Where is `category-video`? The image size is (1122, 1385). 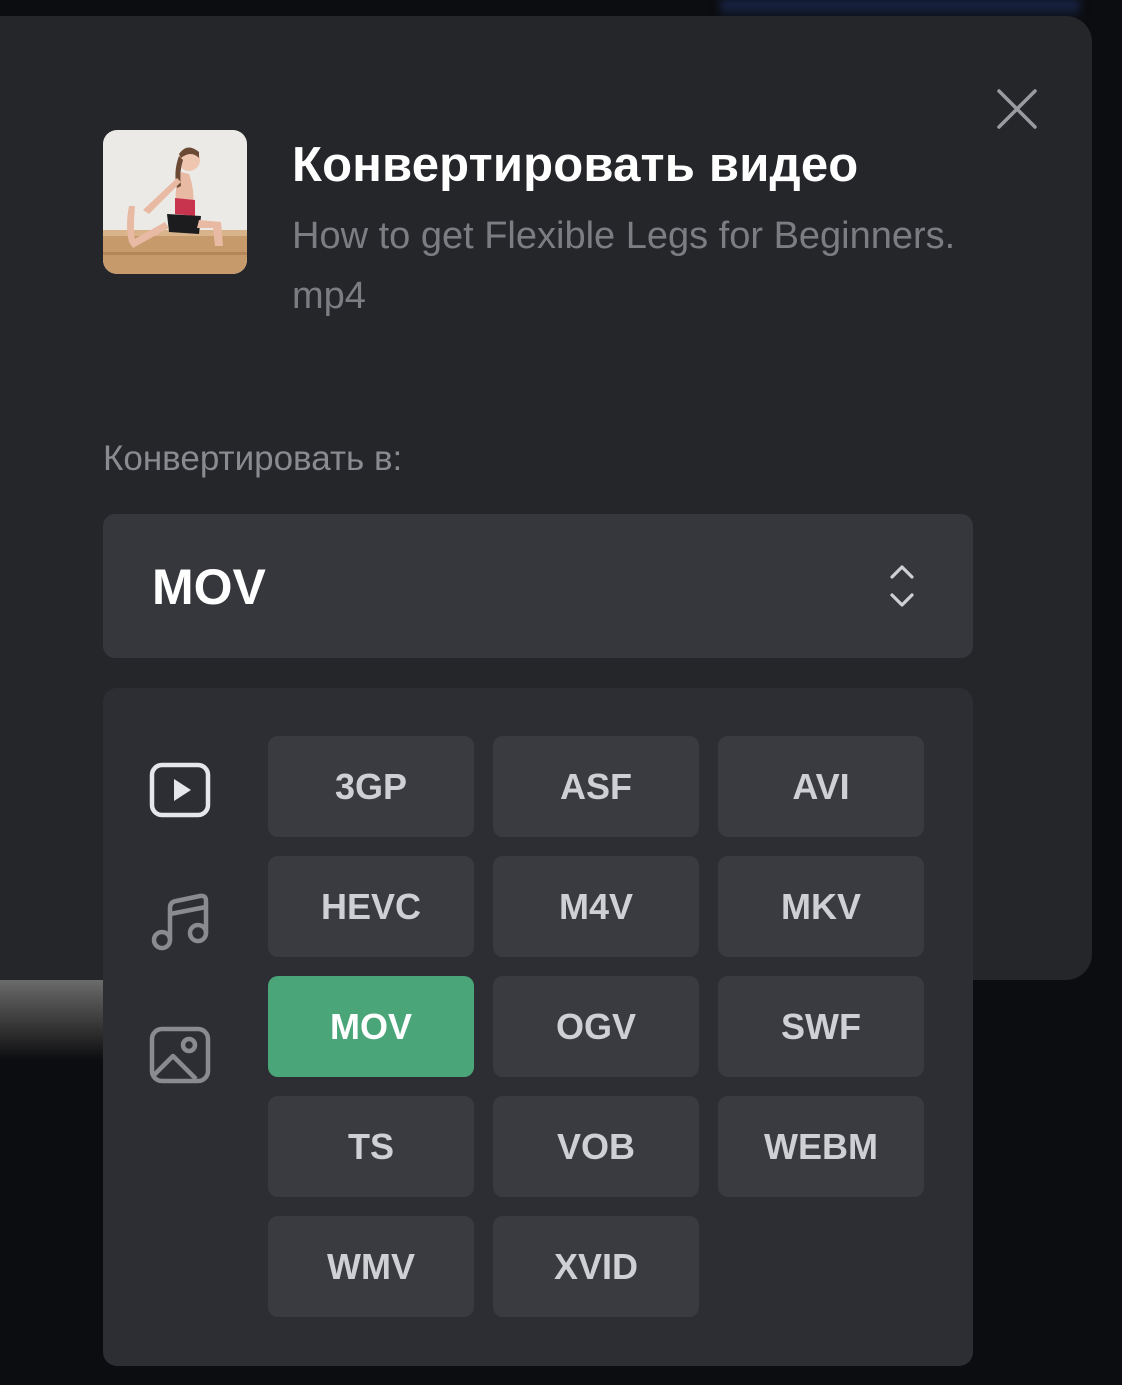 category-video is located at coordinates (181, 792).